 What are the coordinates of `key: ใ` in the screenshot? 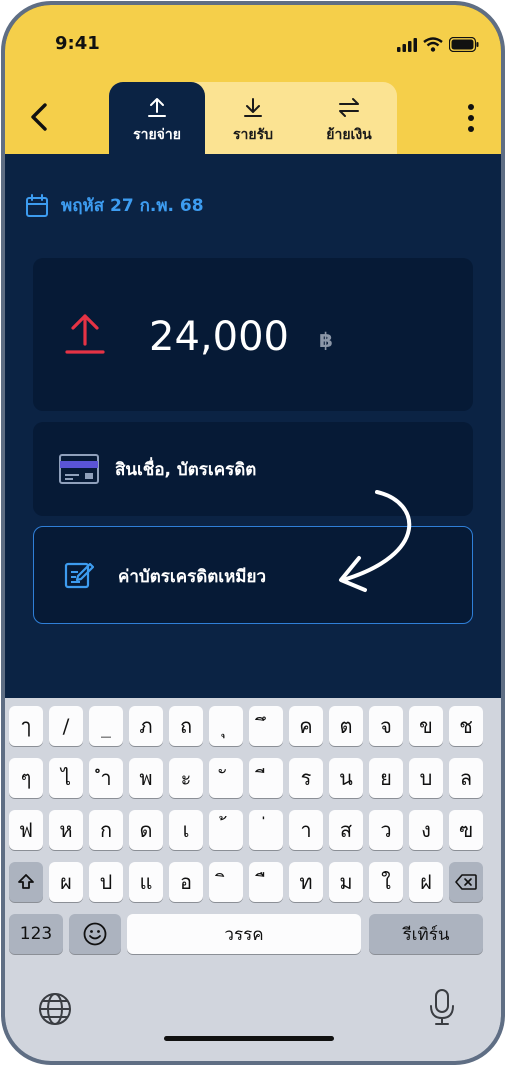 It's located at (386, 882).